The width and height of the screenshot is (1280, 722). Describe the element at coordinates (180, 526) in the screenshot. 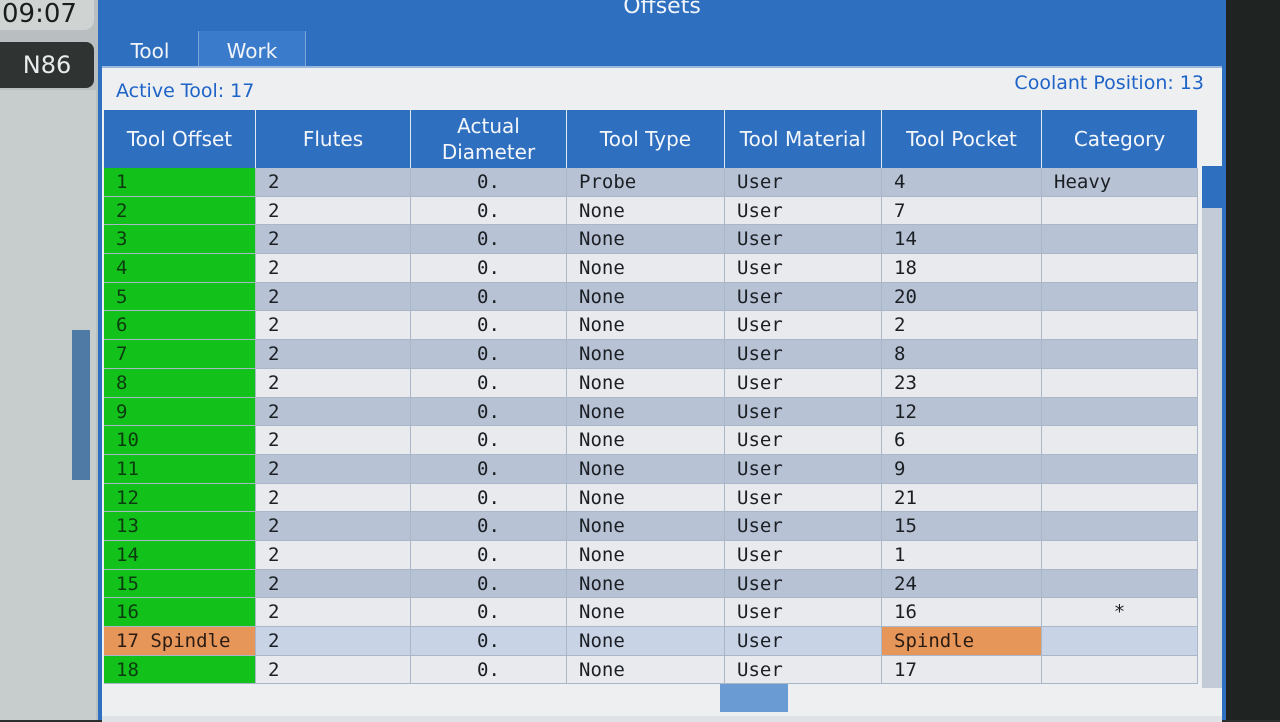

I see `cell-tool-offset: 13` at that location.